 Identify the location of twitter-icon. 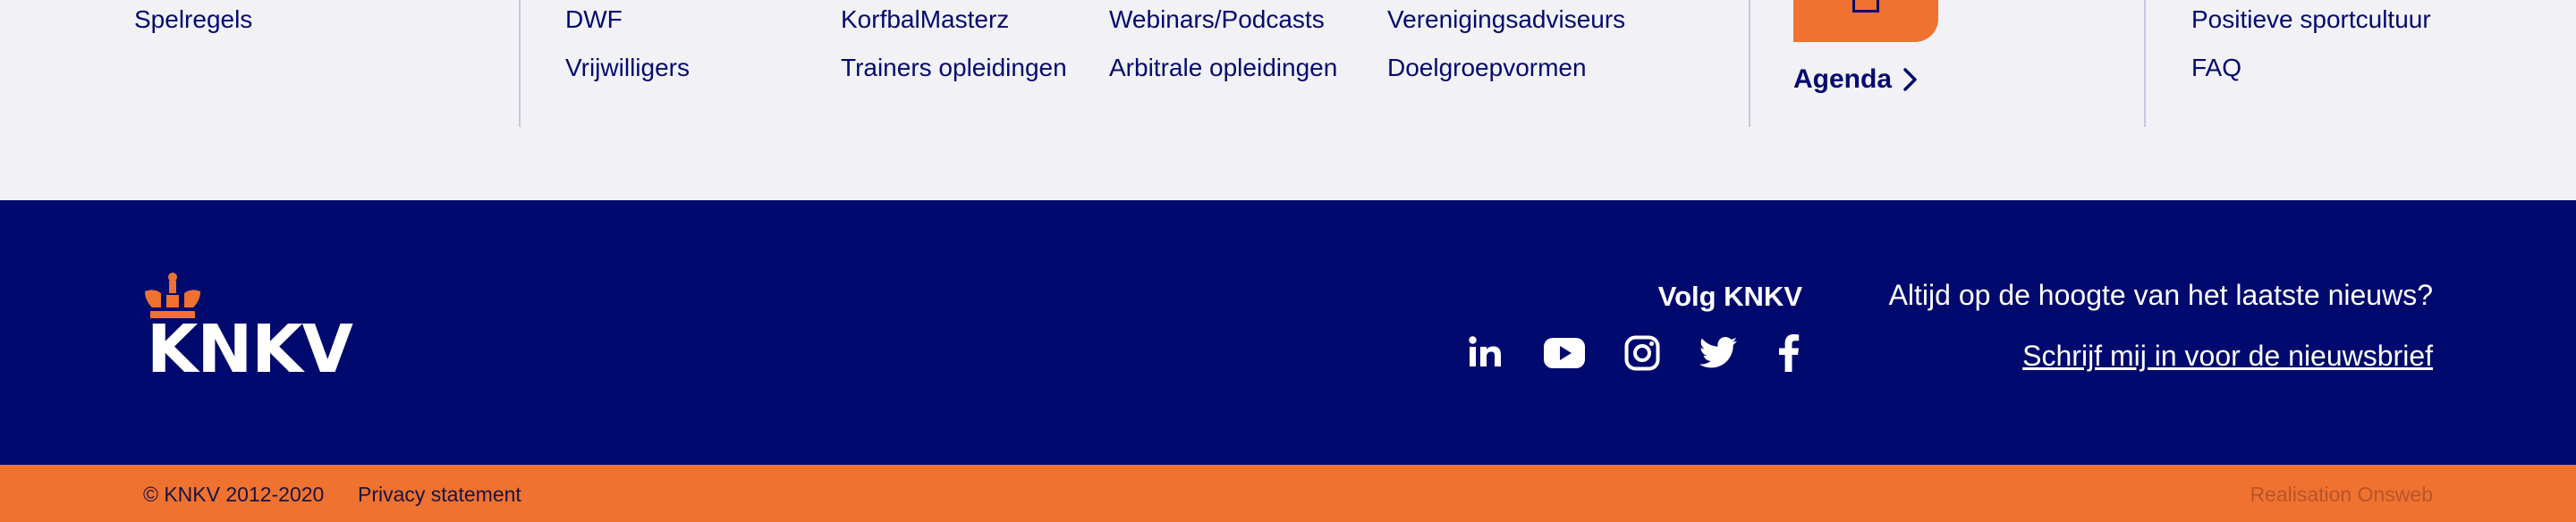
(1718, 353).